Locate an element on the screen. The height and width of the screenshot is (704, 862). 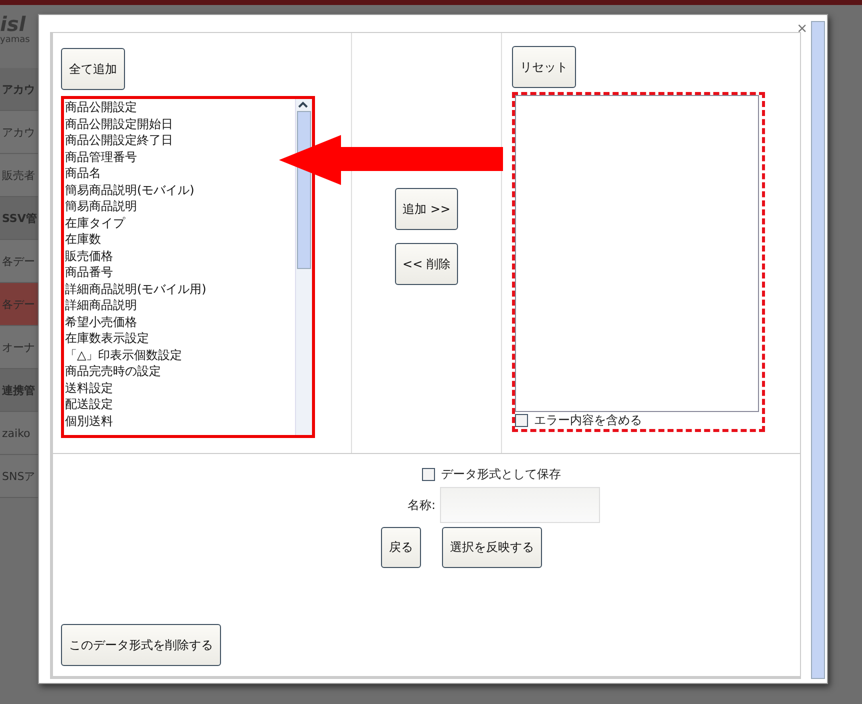
checkbox-label: エラー内容を含める is located at coordinates (588, 420).